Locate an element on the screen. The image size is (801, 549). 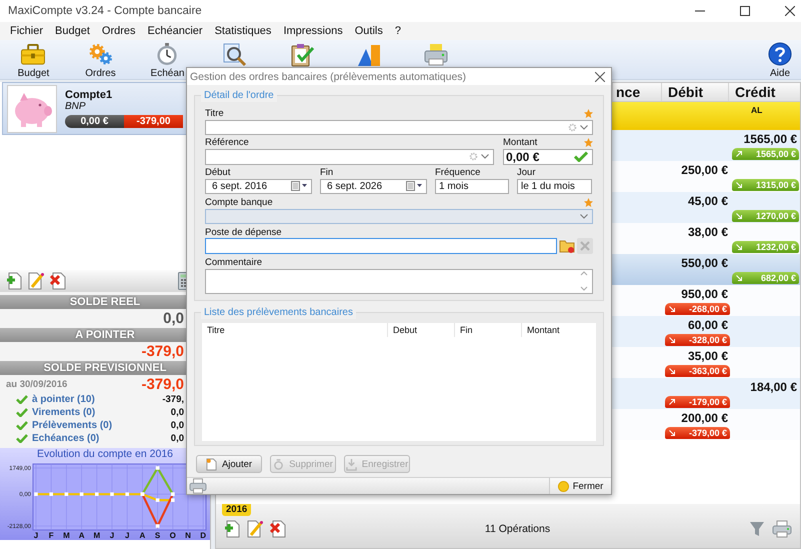
balance-amount: 1270,00 € is located at coordinates (776, 216).